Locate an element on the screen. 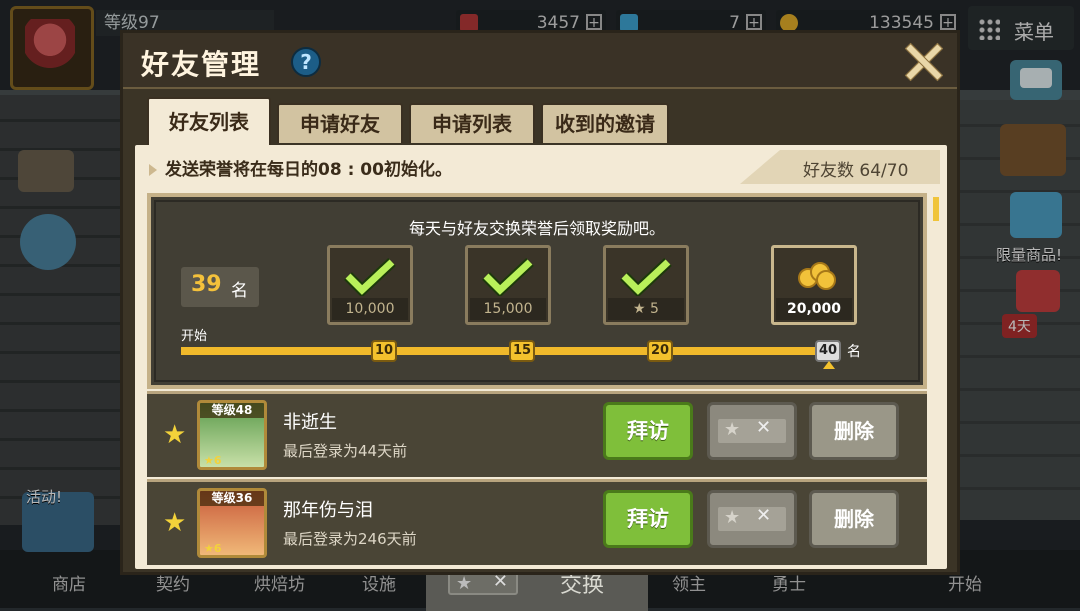 This screenshot has height=611, width=1080. progress-end-unit: 名 is located at coordinates (854, 352).